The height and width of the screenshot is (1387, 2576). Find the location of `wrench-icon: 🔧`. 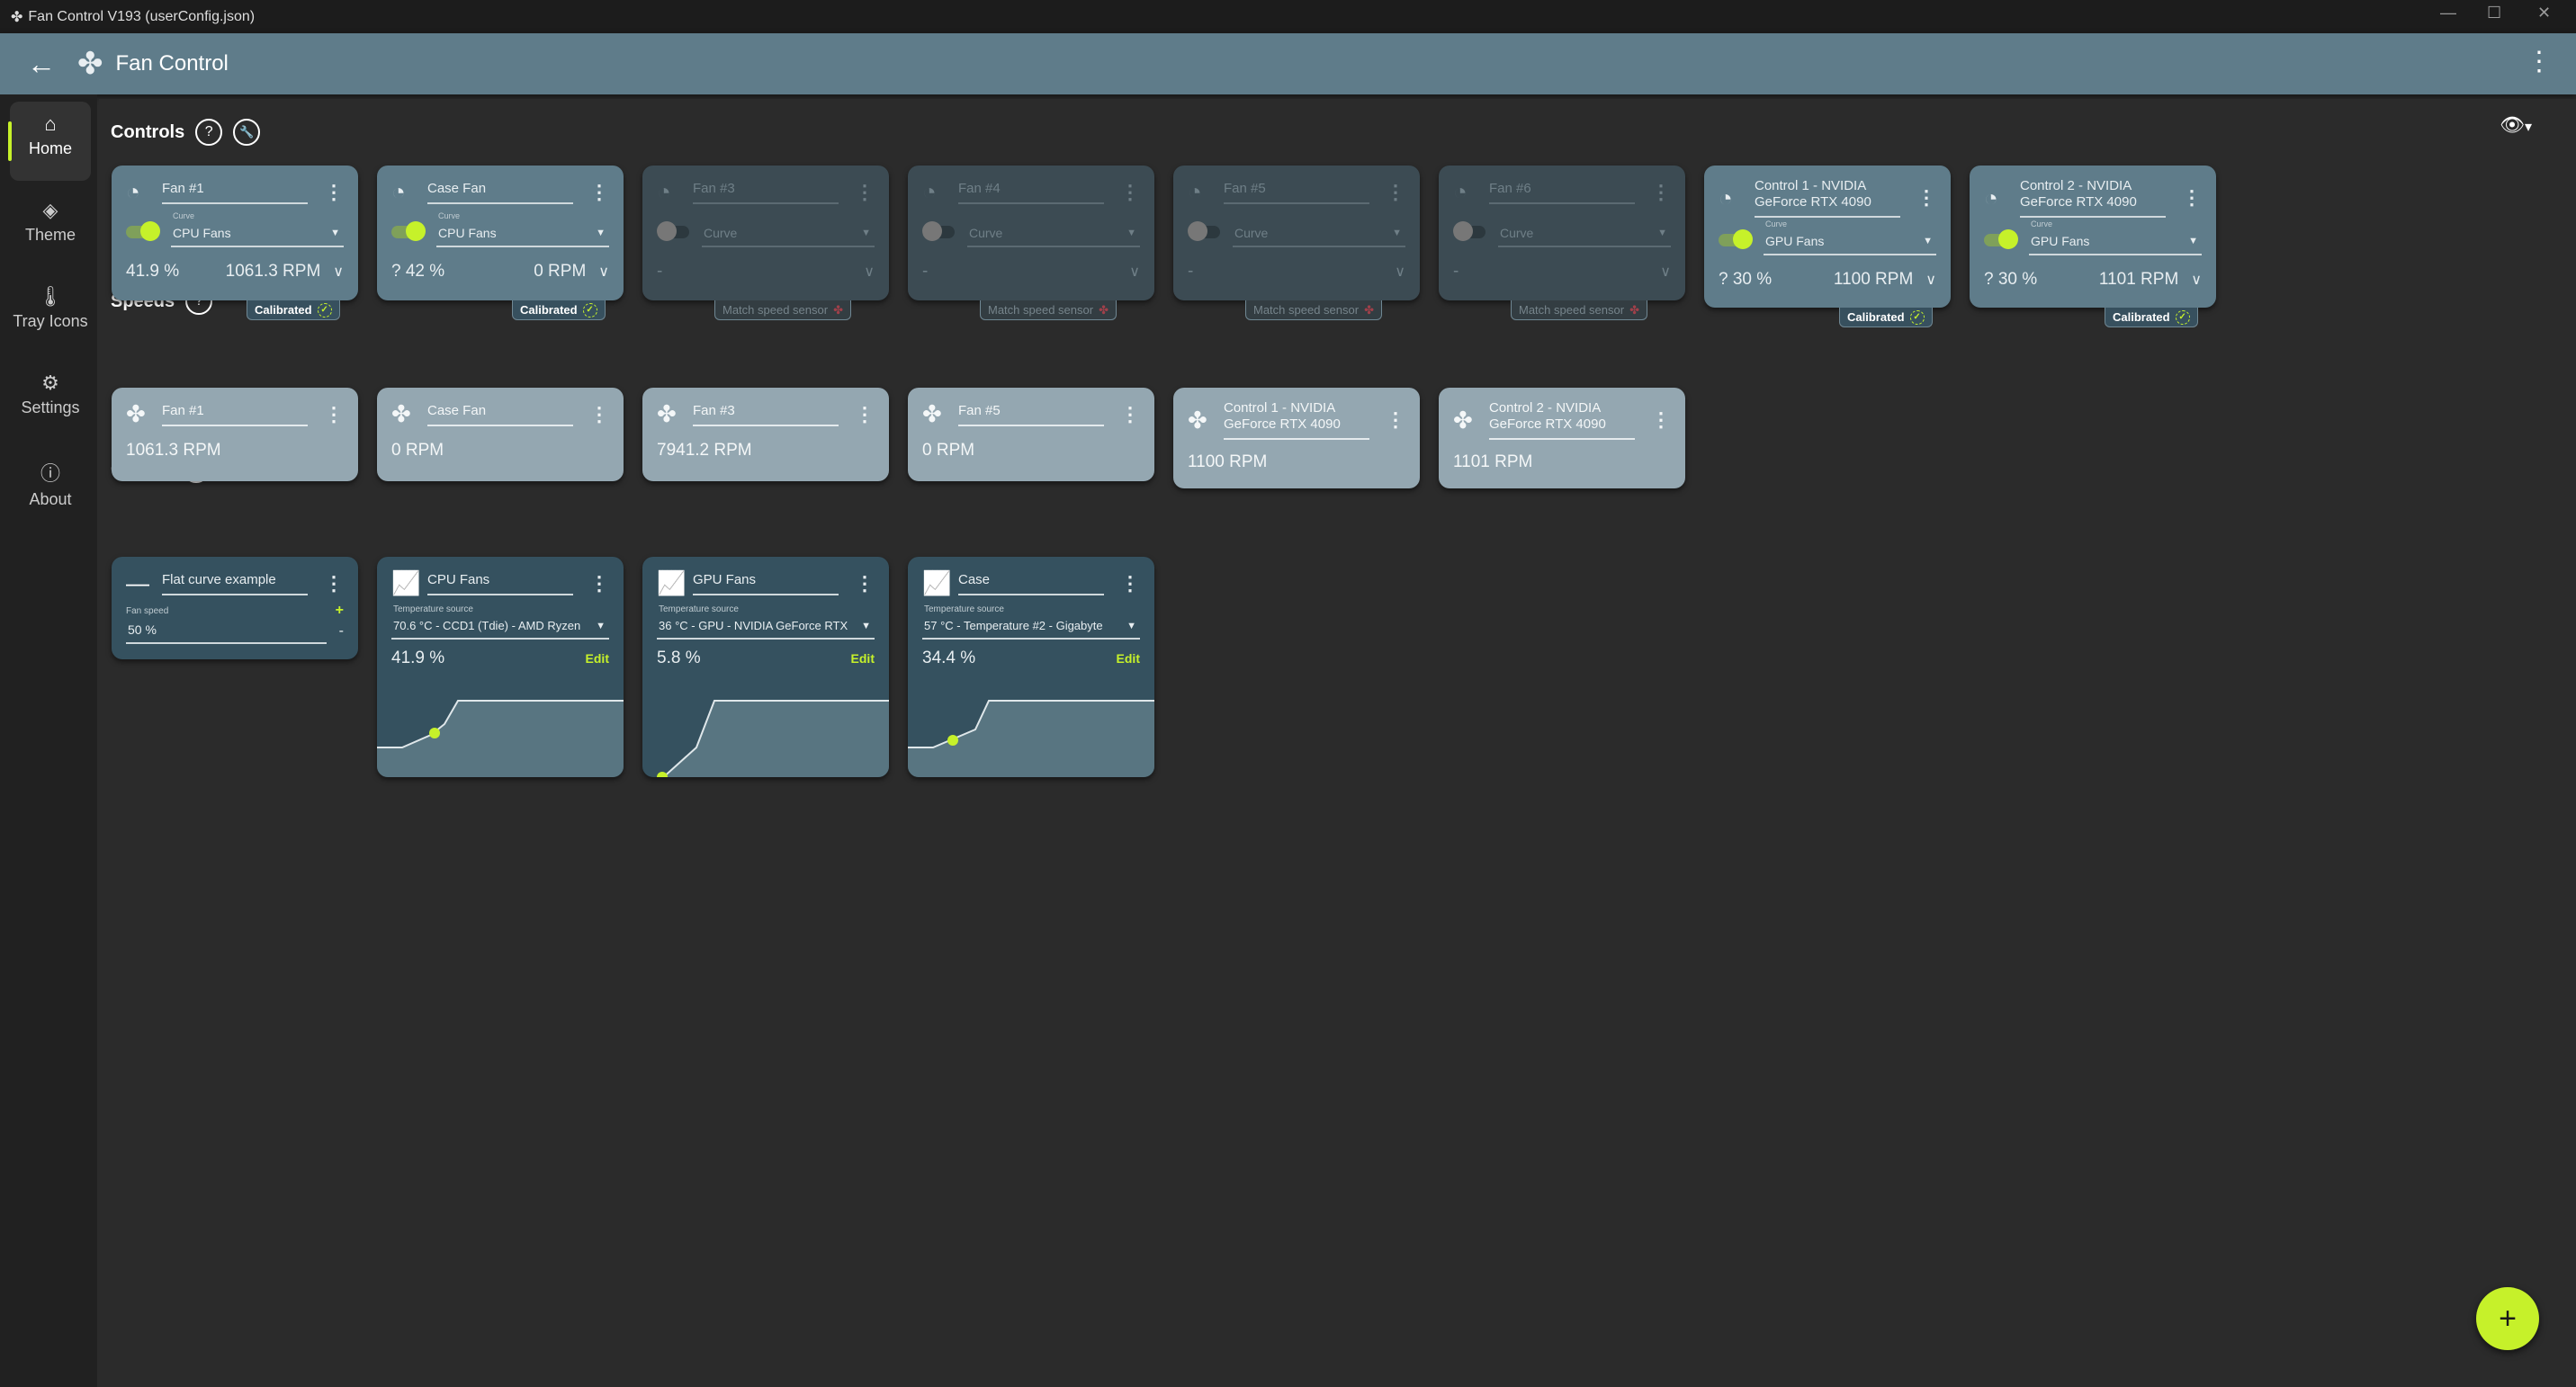

wrench-icon: 🔧 is located at coordinates (247, 132).